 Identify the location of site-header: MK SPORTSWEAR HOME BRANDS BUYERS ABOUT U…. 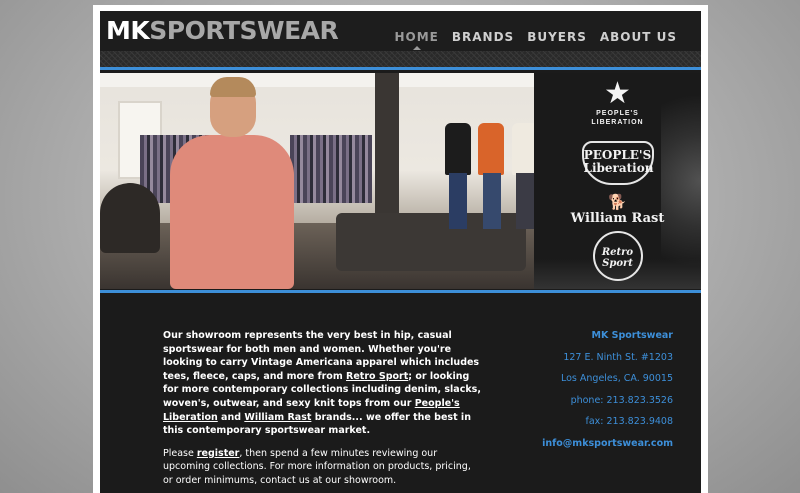
(400, 31).